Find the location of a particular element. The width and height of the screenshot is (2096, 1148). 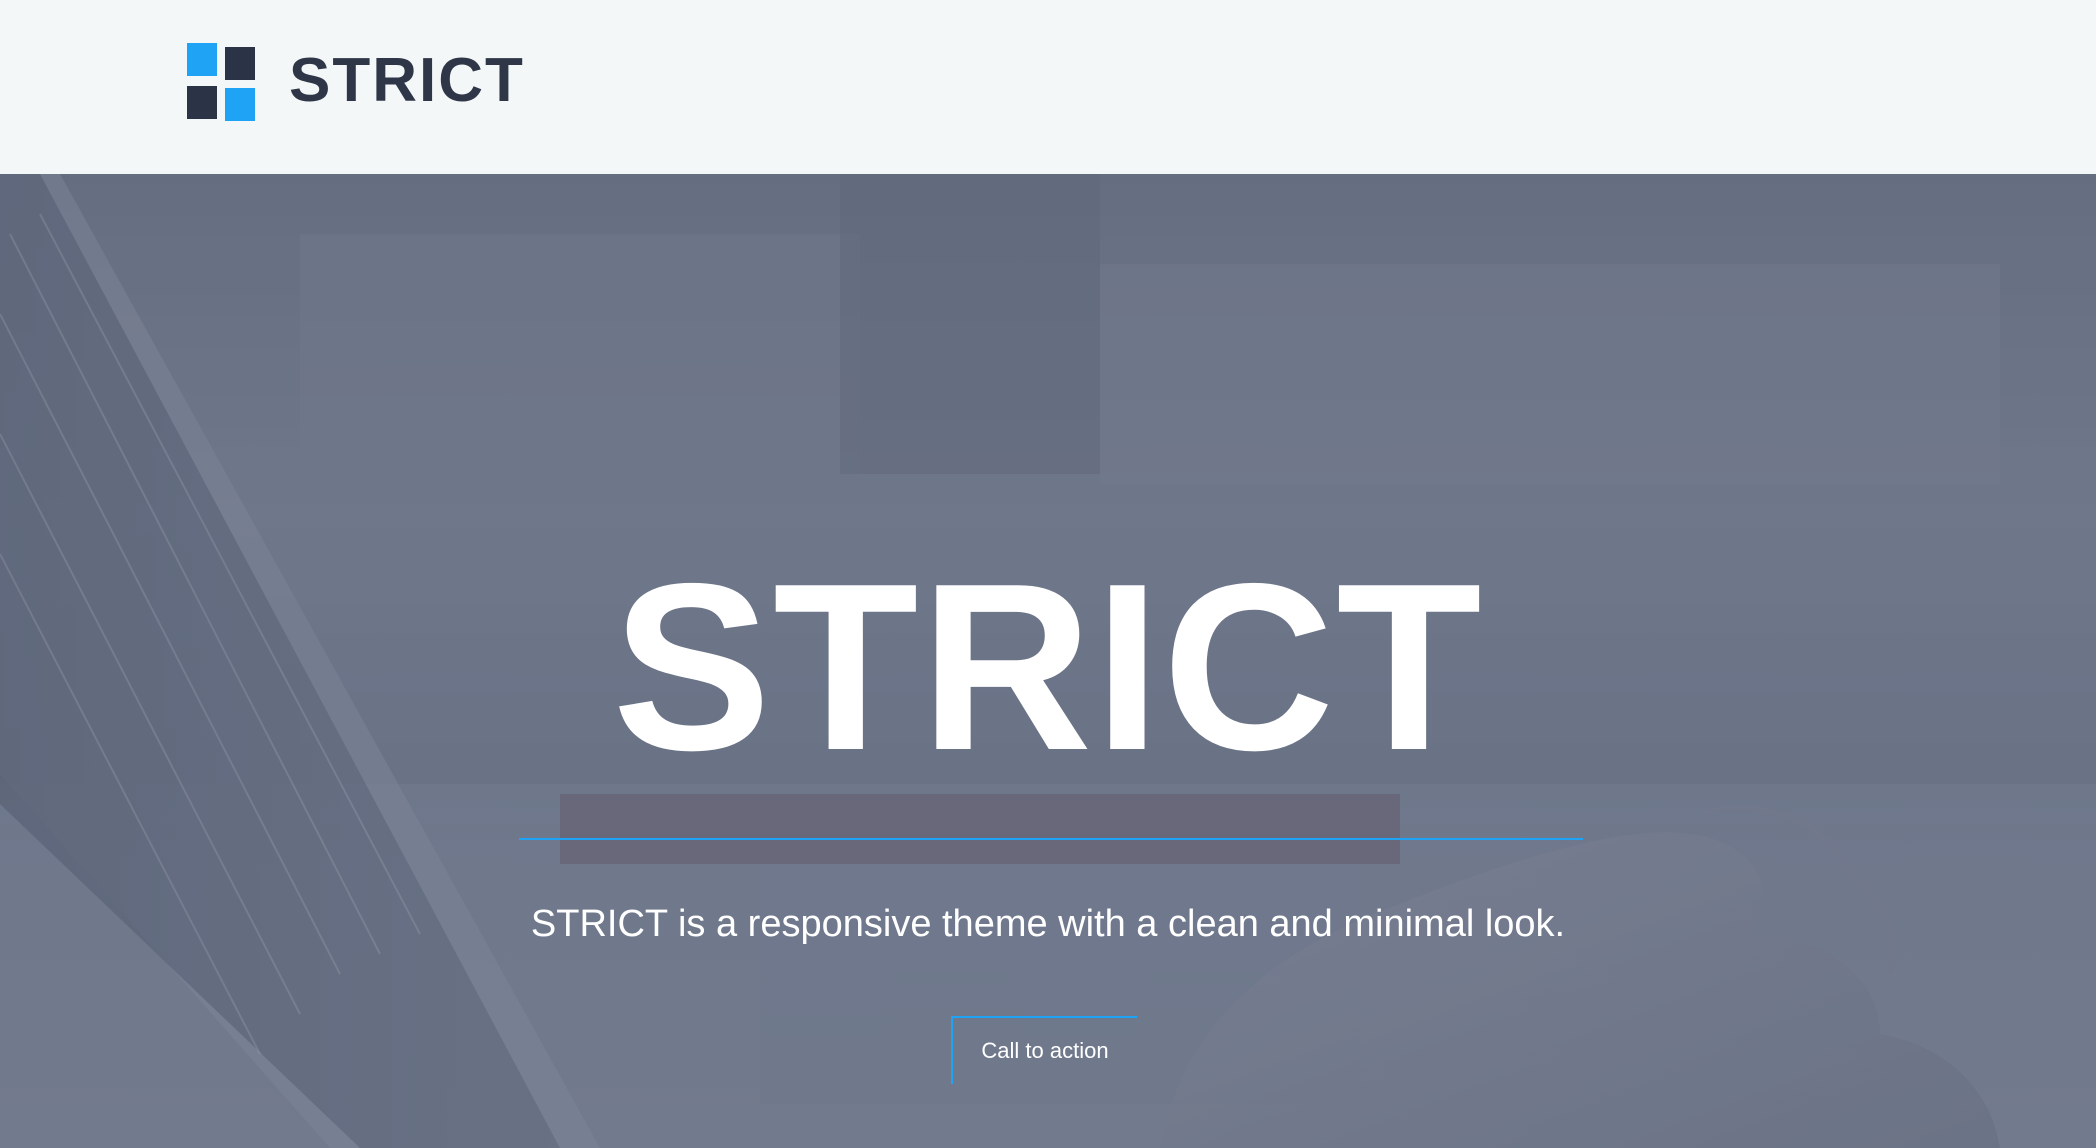

four-square-logo-icon is located at coordinates (222, 82).